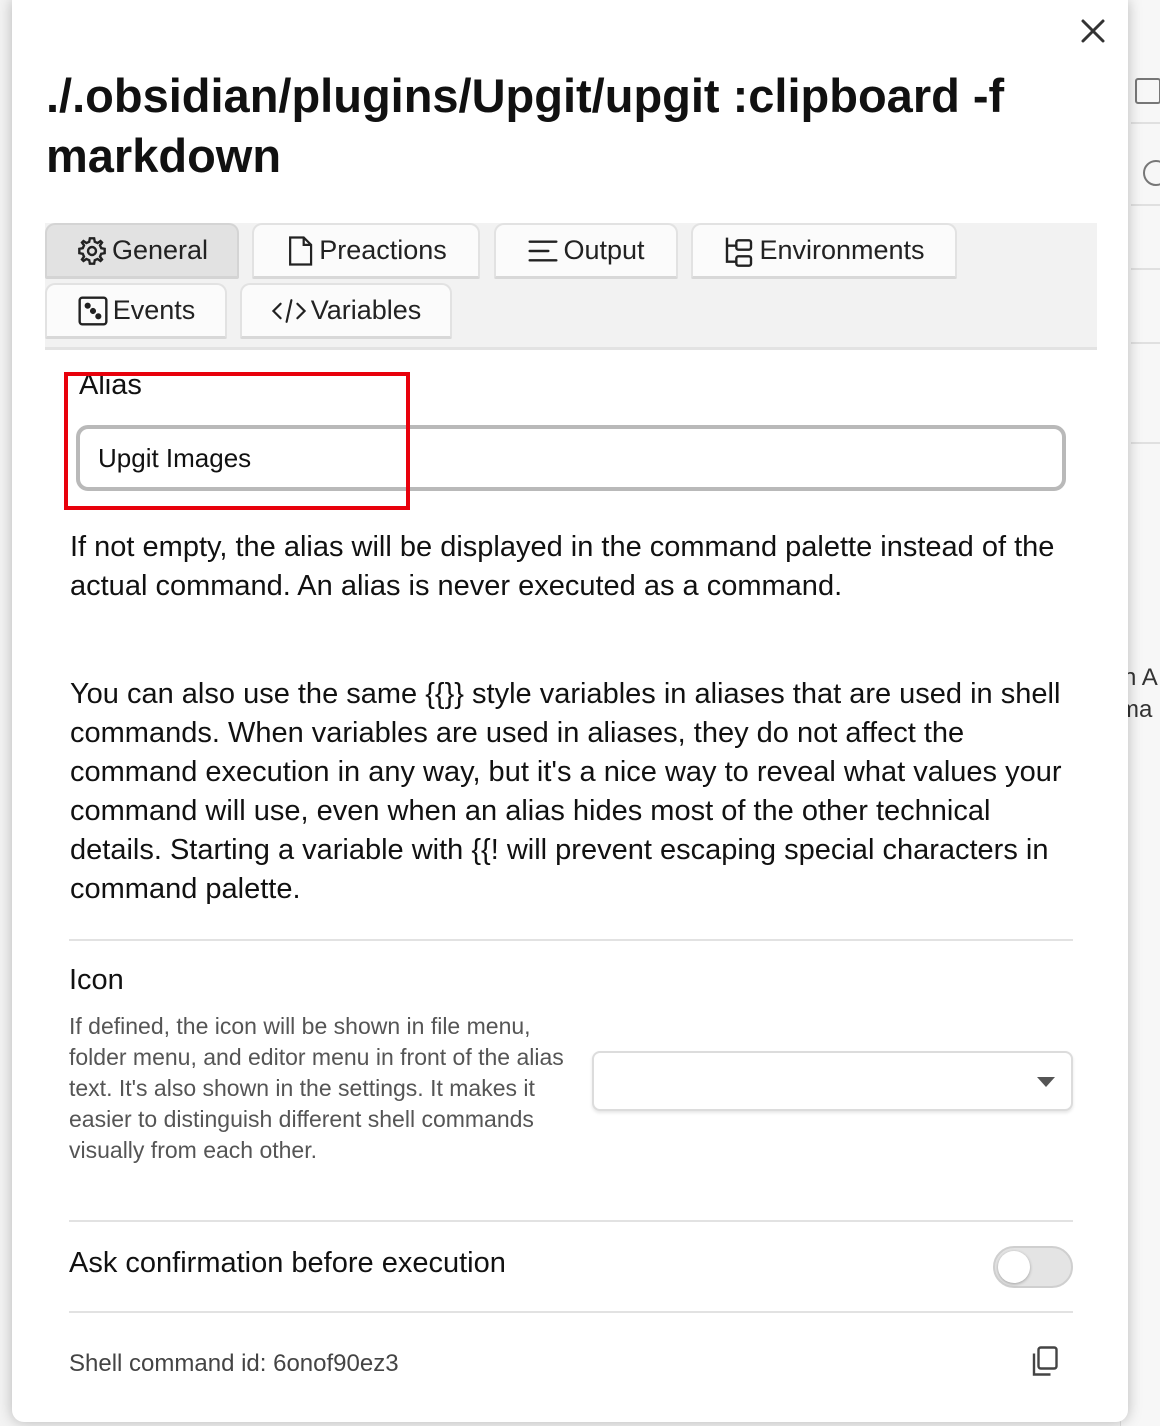  I want to click on tab-general: General, so click(142, 251).